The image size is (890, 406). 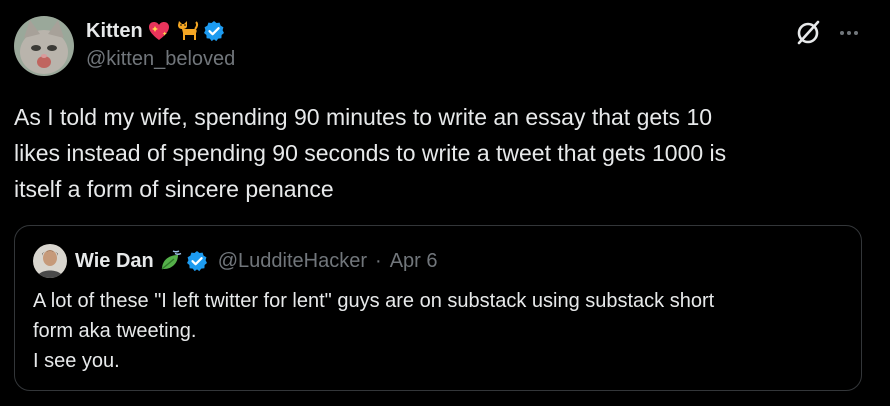 What do you see at coordinates (159, 31) in the screenshot?
I see `sparkling-heart-icon` at bounding box center [159, 31].